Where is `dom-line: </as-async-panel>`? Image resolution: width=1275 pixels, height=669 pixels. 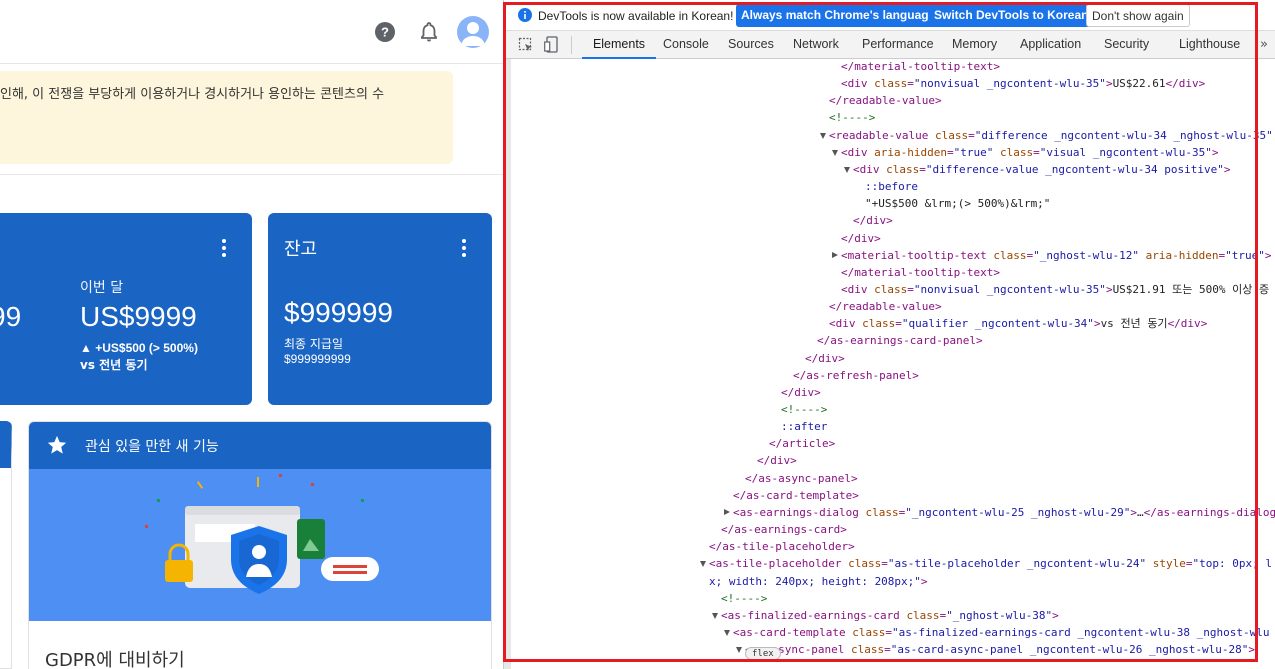
dom-line: </as-async-panel> is located at coordinates (801, 478).